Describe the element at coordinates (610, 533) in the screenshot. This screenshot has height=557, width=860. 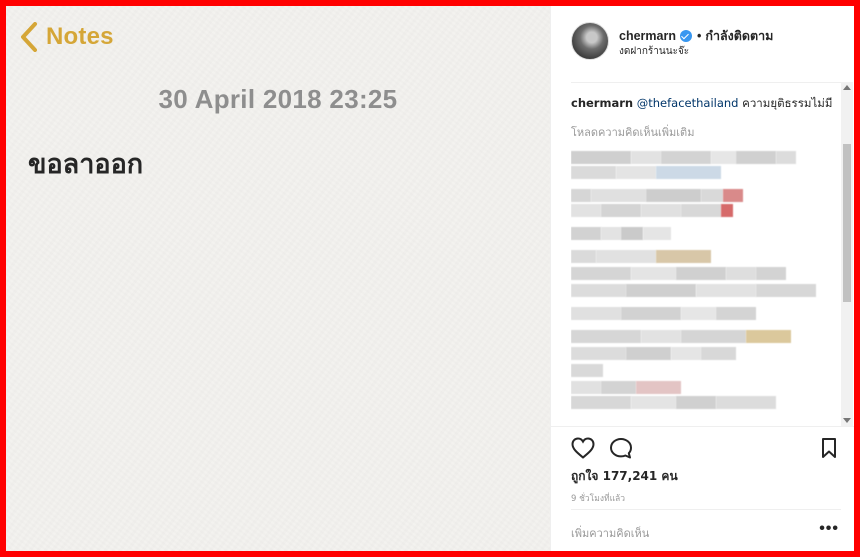
I see `add-comment-placeholder: เพิ่มความคิดเห็น` at that location.